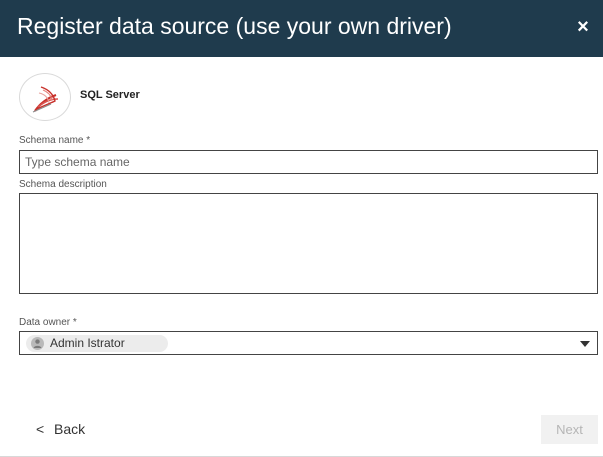 The width and height of the screenshot is (603, 457). I want to click on sql-server-logo-icon, so click(45, 97).